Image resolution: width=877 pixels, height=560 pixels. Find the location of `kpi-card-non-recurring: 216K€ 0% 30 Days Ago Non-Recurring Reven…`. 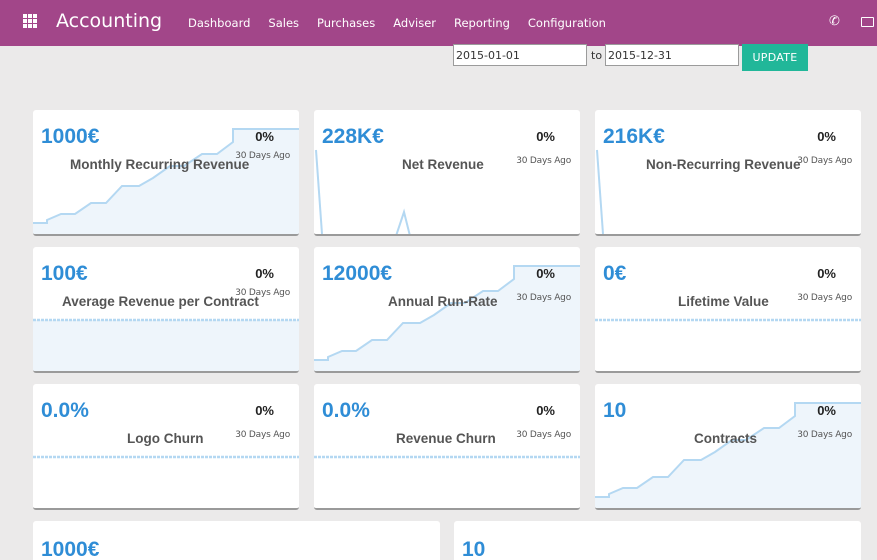

kpi-card-non-recurring: 216K€ 0% 30 Days Ago Non-Recurring Reven… is located at coordinates (728, 173).